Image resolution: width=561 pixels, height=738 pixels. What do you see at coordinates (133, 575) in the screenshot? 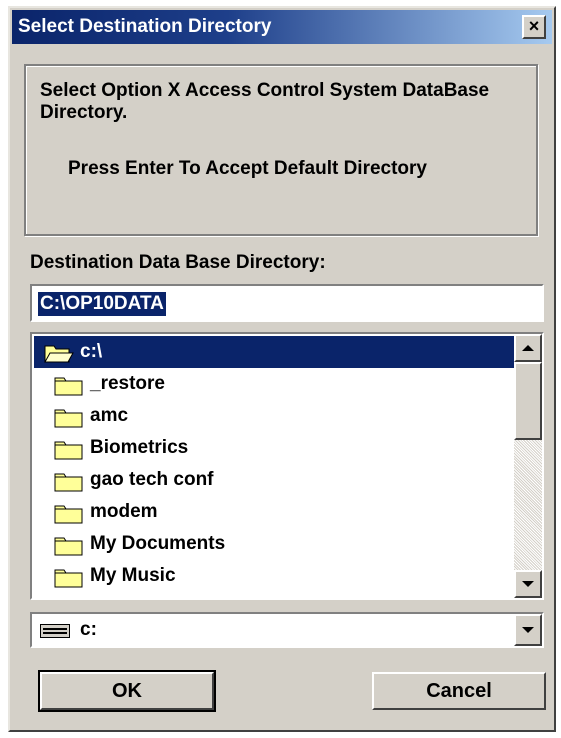
I see `folder-list-item-label: My Music` at bounding box center [133, 575].